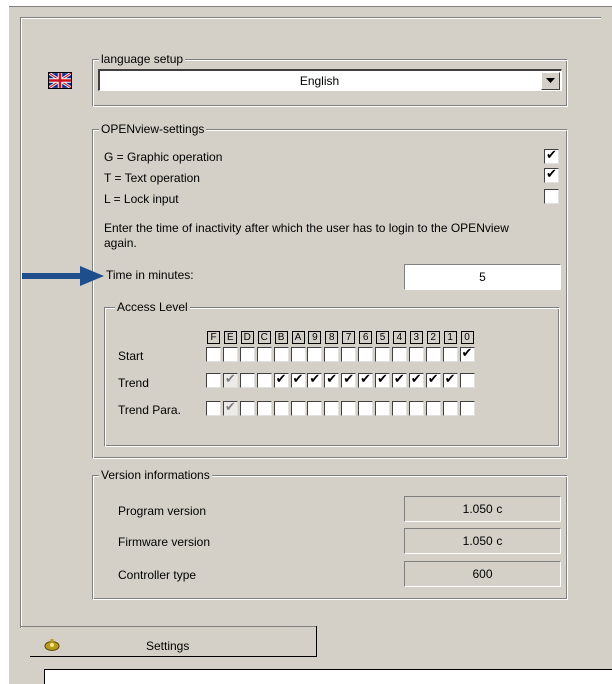 Image resolution: width=612 pixels, height=684 pixels. What do you see at coordinates (264, 337) in the screenshot?
I see `access-column-header: C` at bounding box center [264, 337].